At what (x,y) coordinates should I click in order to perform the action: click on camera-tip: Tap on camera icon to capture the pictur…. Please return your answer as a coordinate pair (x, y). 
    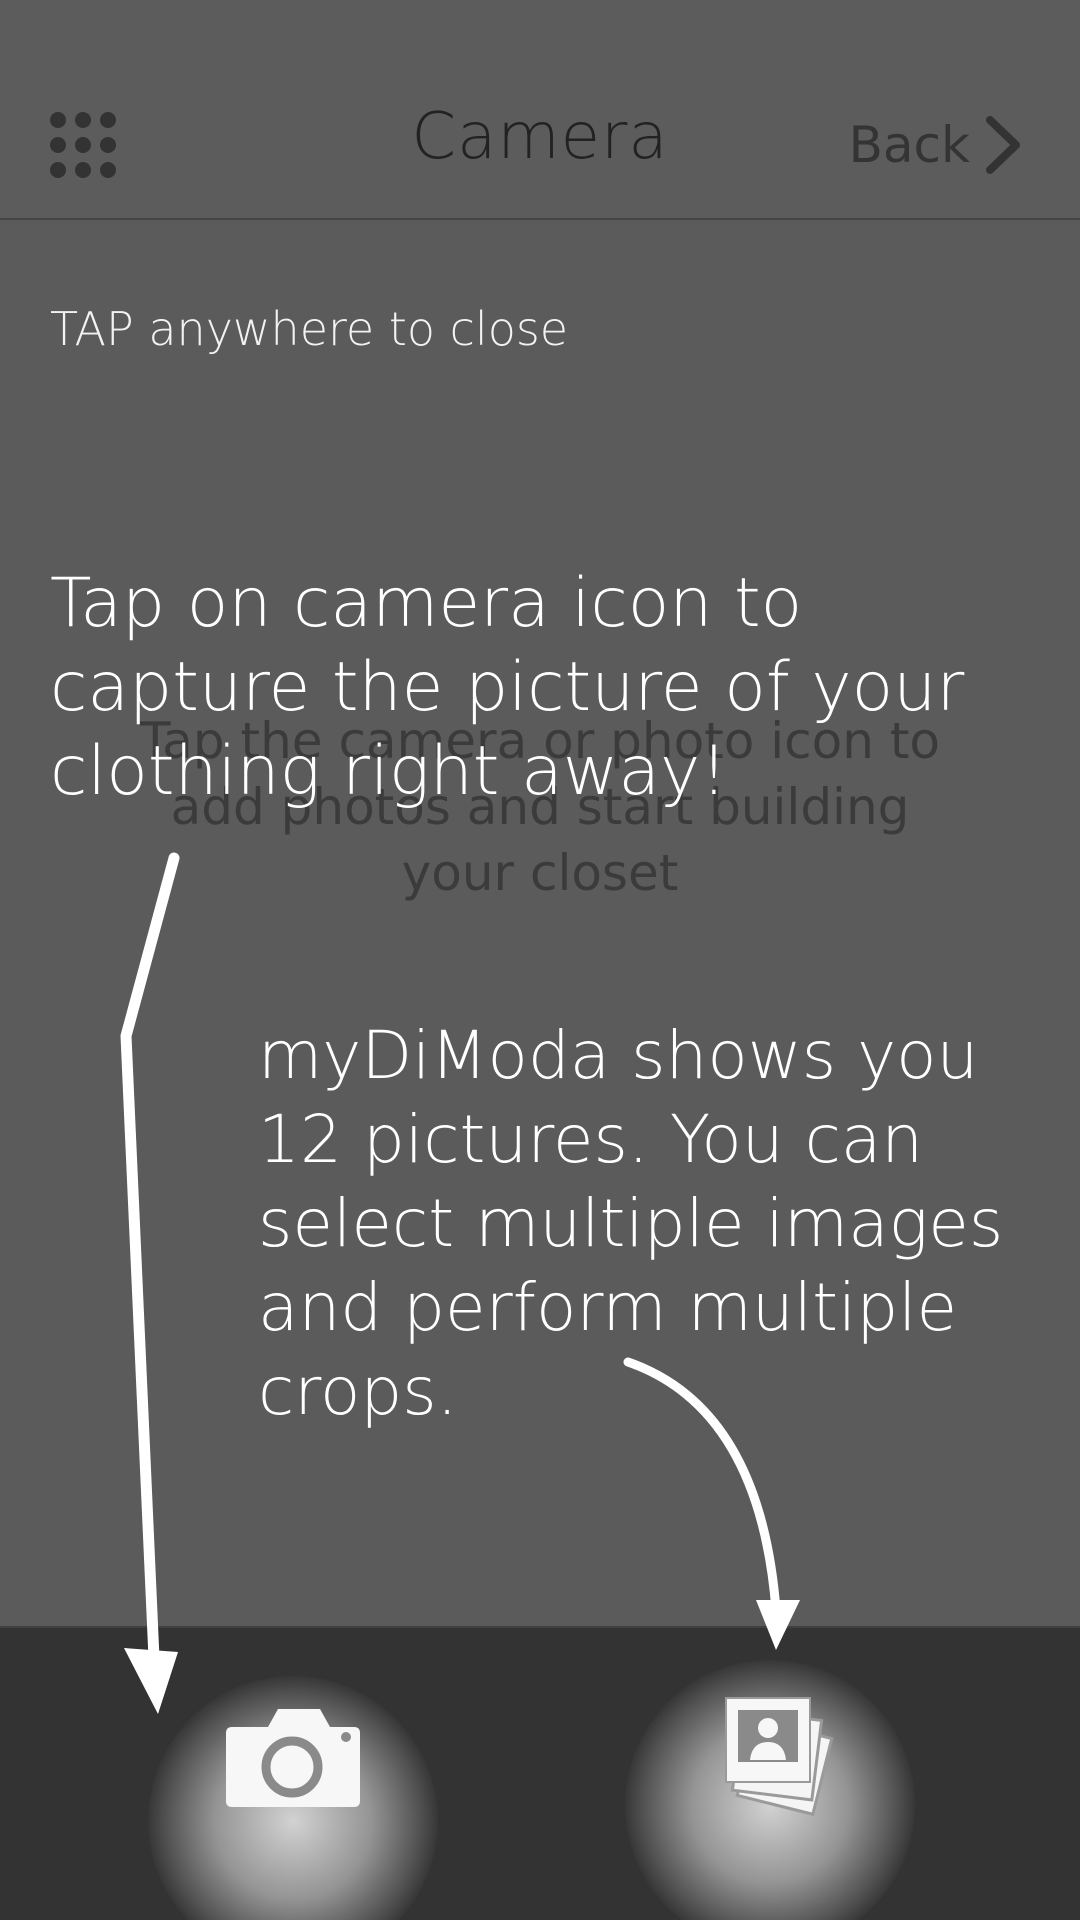
    Looking at the image, I should click on (507, 687).